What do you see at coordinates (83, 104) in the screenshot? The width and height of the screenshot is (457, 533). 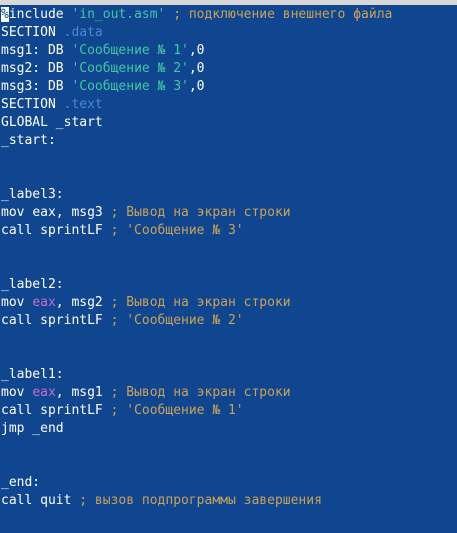 I see `code-token: .text` at bounding box center [83, 104].